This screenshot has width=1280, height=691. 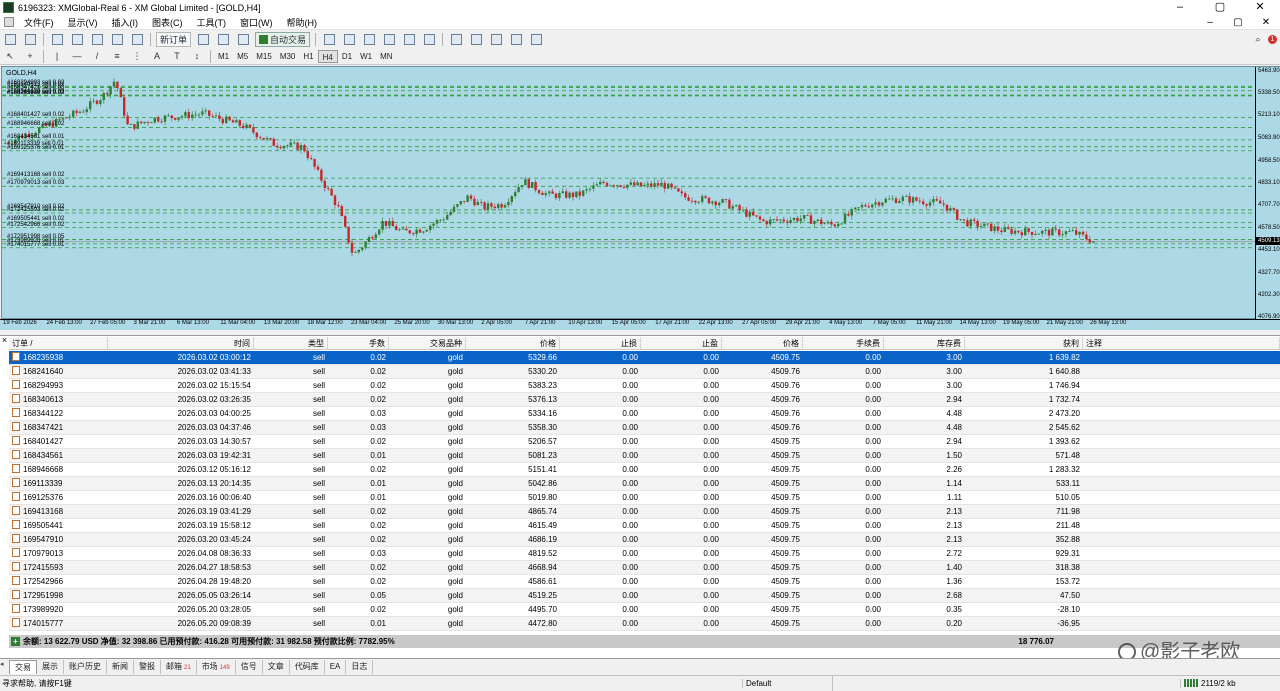 What do you see at coordinates (1024, 343) in the screenshot?
I see `column-header: 获利` at bounding box center [1024, 343].